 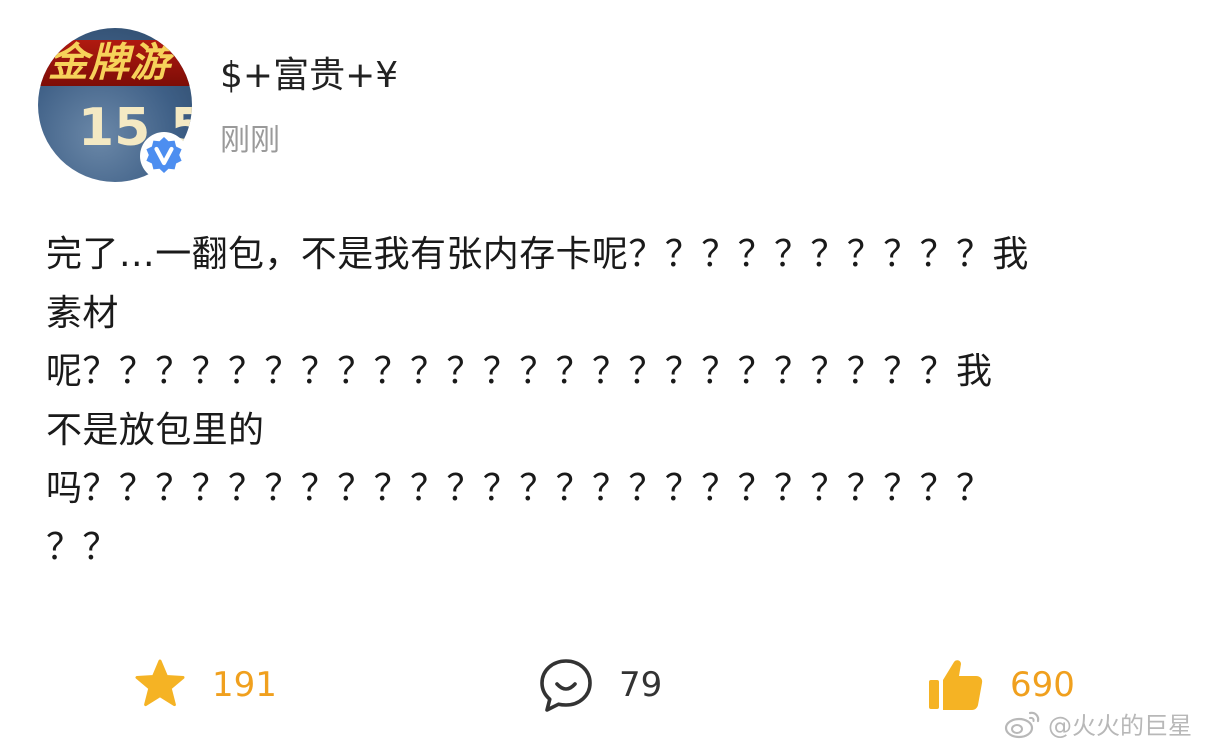 What do you see at coordinates (244, 685) in the screenshot?
I see `favorite-count: 191` at bounding box center [244, 685].